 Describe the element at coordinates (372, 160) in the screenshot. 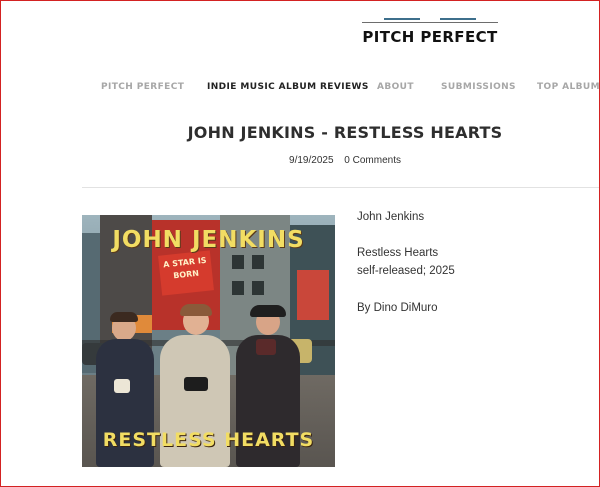

I see `post-comments-link: 0 Comments` at that location.